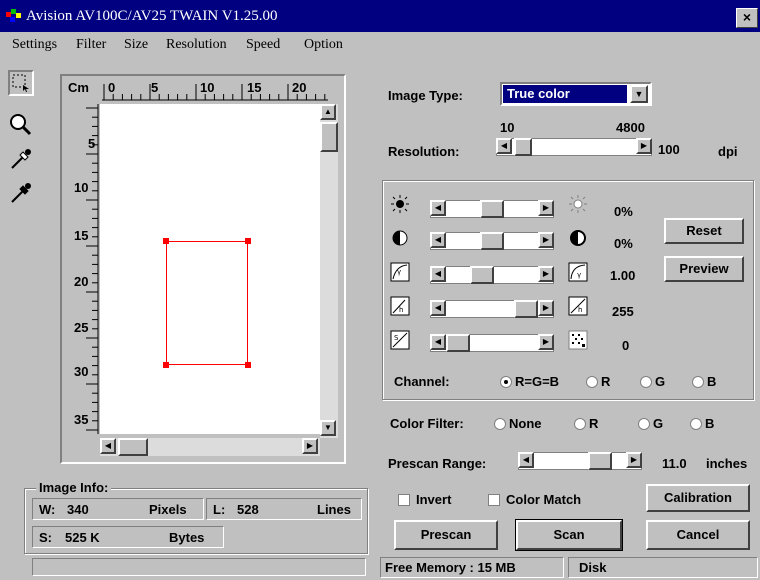 The width and height of the screenshot is (760, 580). What do you see at coordinates (329, 137) in the screenshot?
I see `vscroll-thumb` at bounding box center [329, 137].